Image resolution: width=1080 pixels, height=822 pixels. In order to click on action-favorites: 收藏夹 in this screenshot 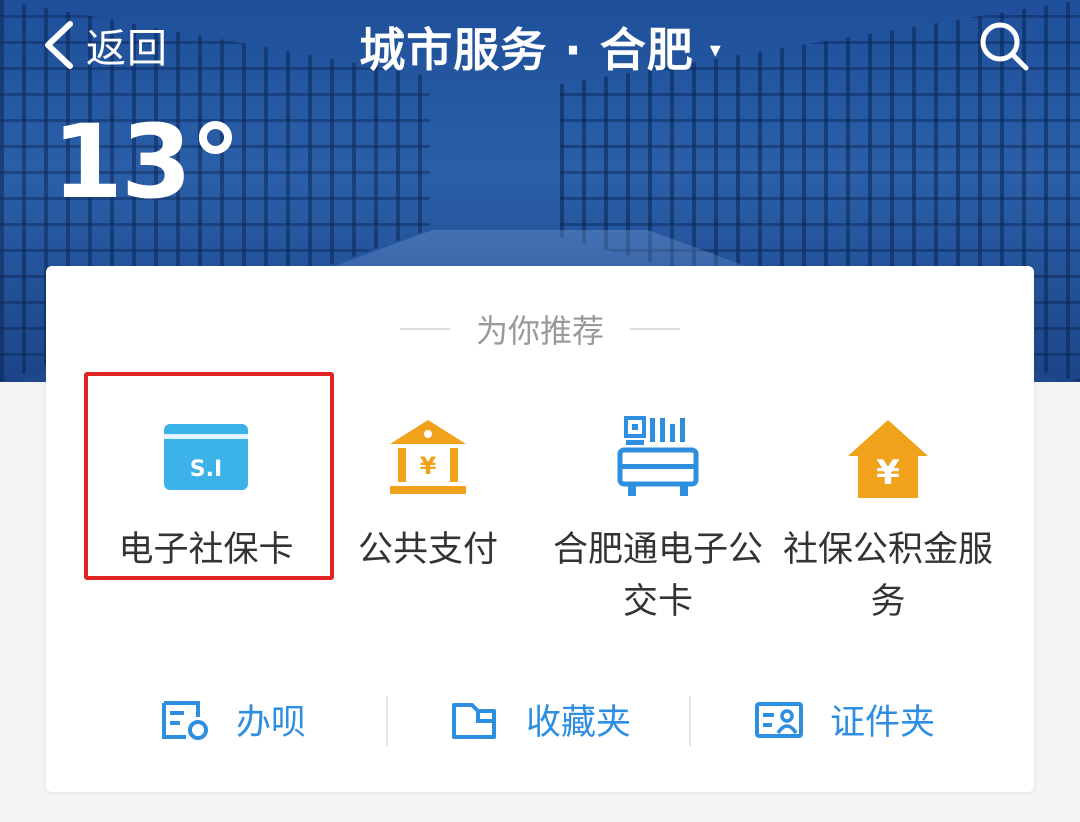, I will do `click(540, 719)`.